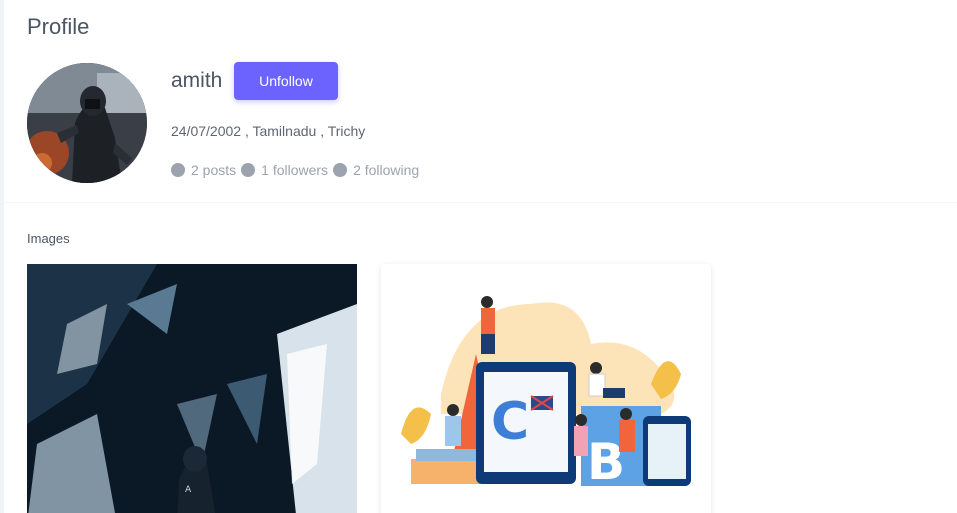 The image size is (957, 513). I want to click on stat-following-label: 2 following, so click(386, 170).